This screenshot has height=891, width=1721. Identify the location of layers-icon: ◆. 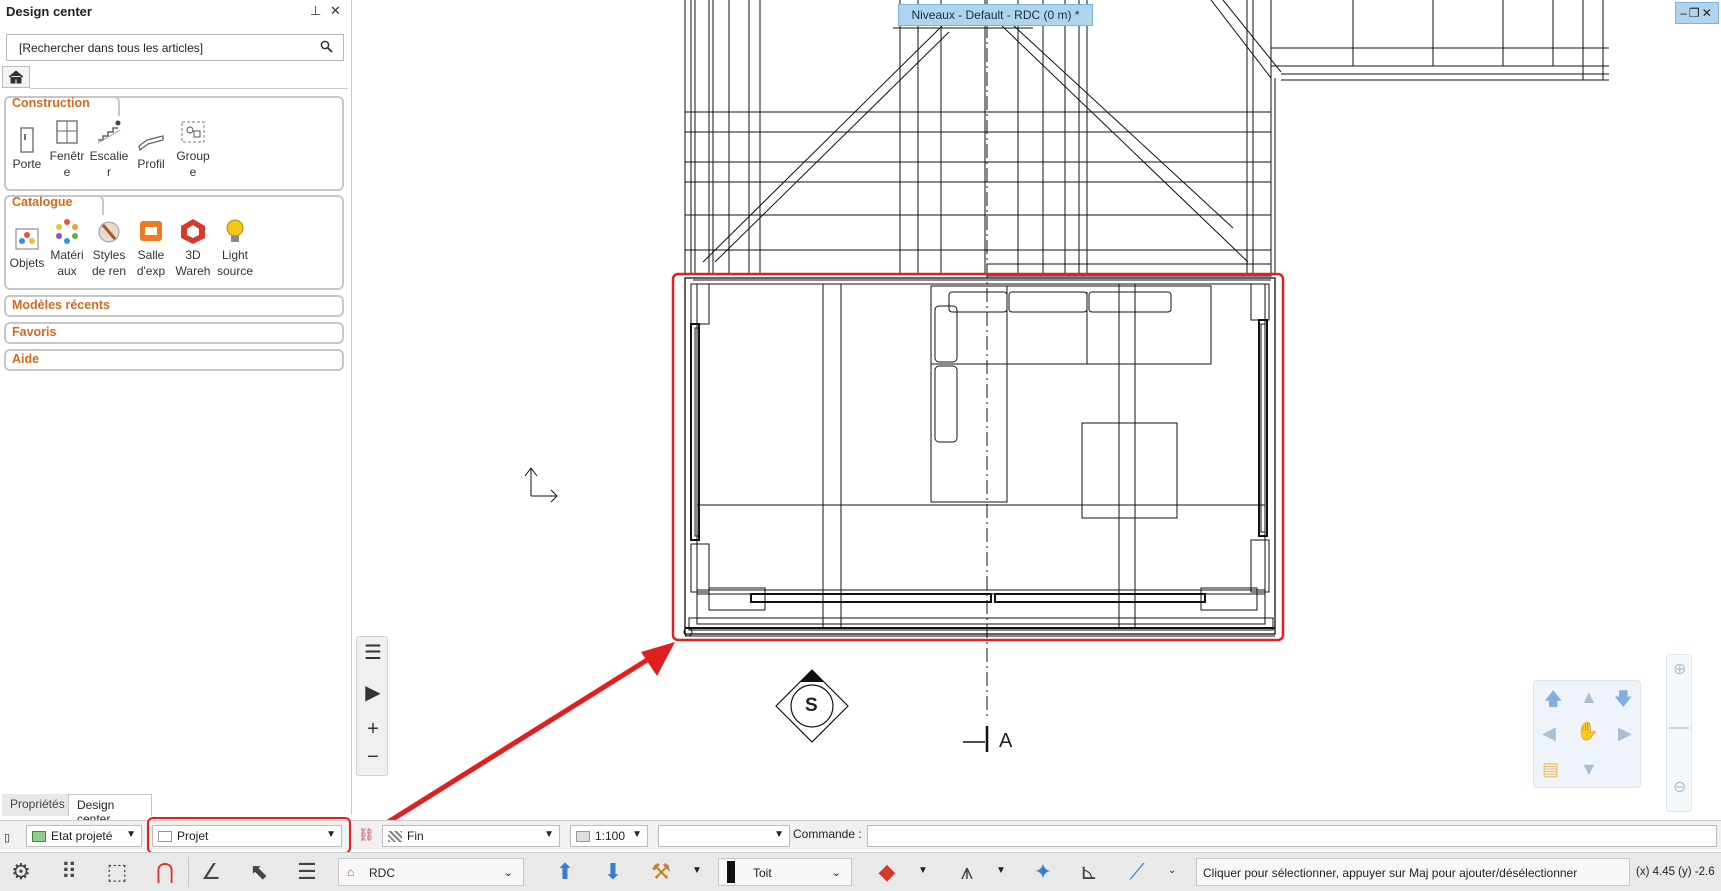
(887, 872).